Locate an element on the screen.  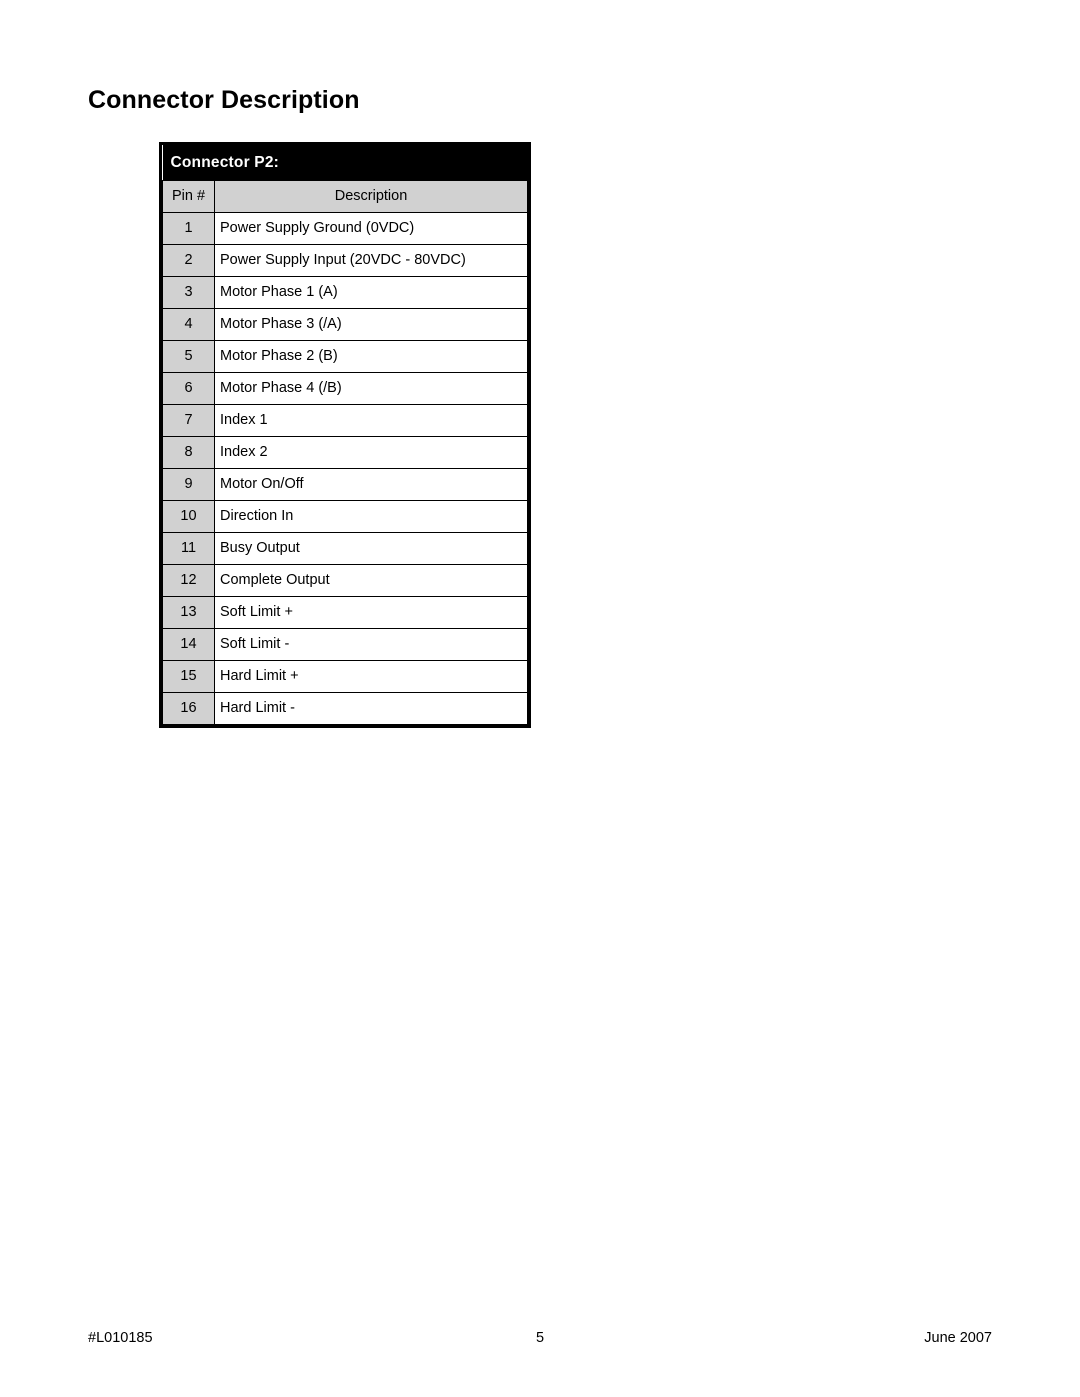
cell-pin-number: 5 is located at coordinates (188, 356).